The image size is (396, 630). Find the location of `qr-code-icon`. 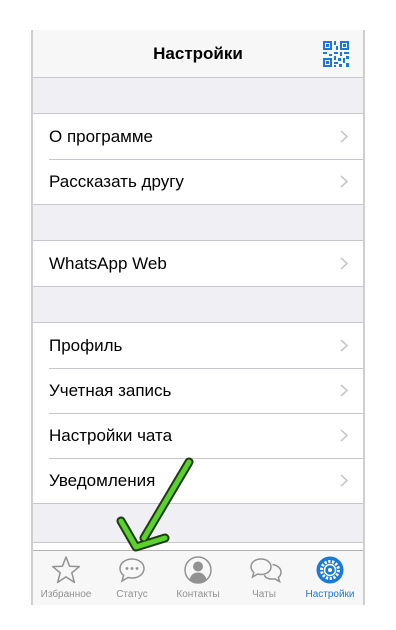

qr-code-icon is located at coordinates (336, 54).